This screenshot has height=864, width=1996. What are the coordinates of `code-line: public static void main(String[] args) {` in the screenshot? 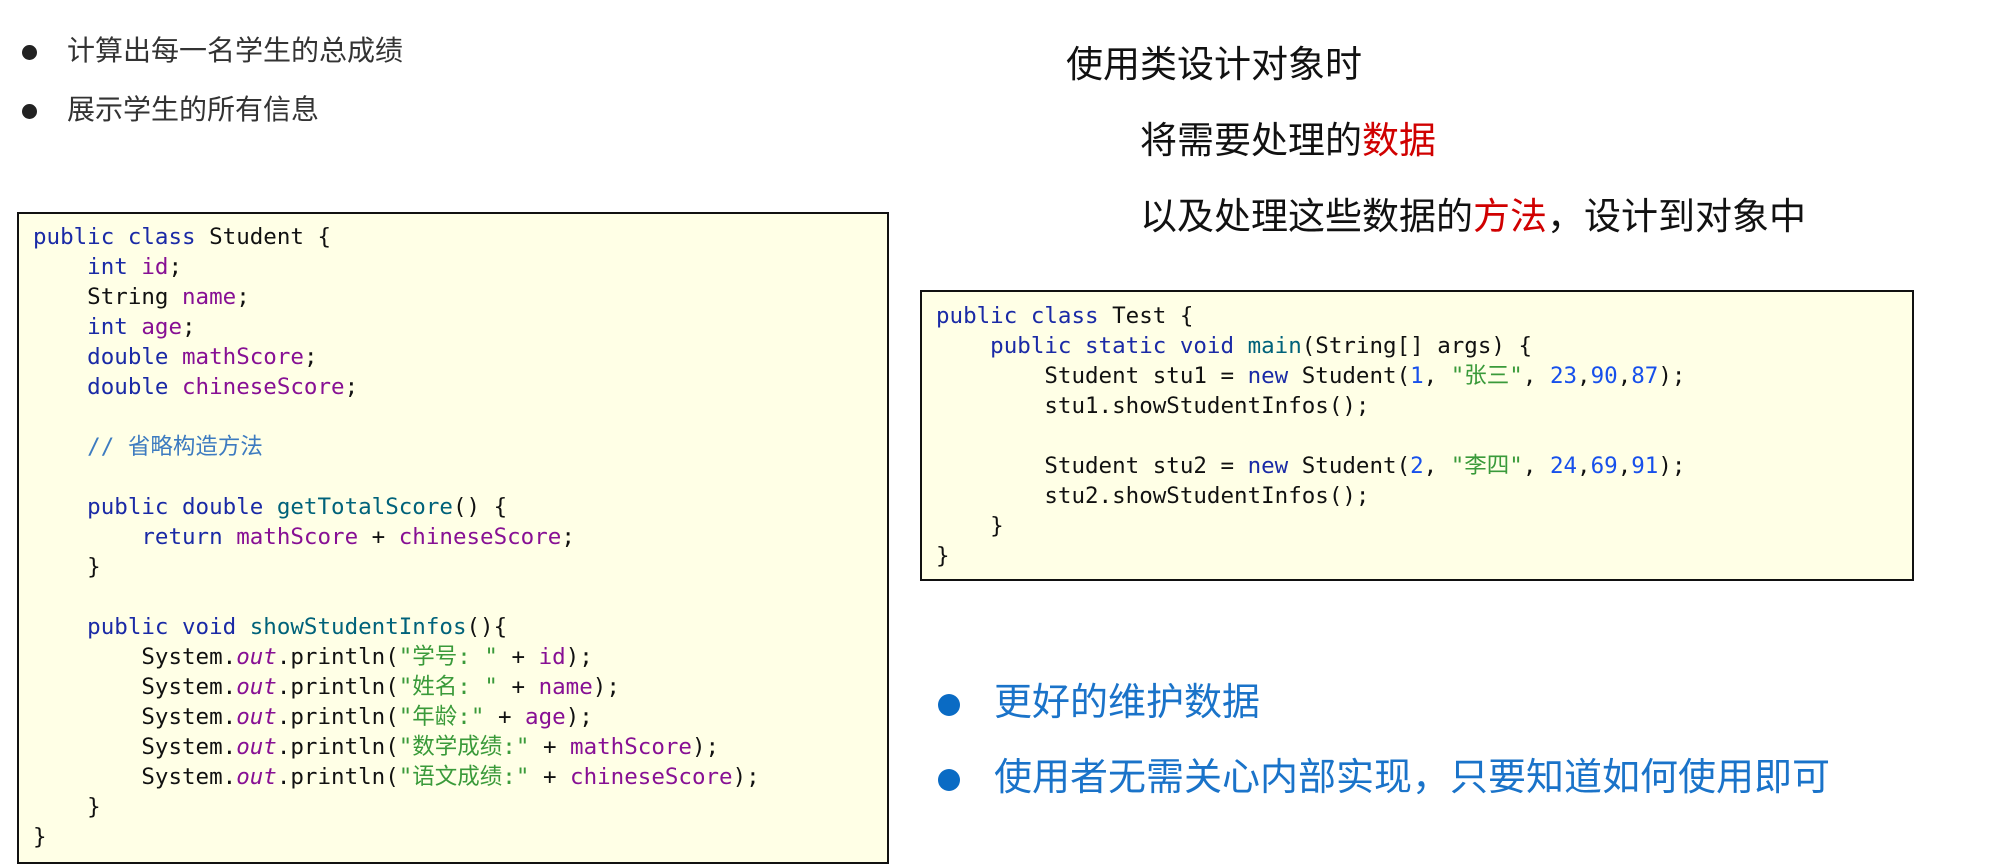 It's located at (1424, 346).